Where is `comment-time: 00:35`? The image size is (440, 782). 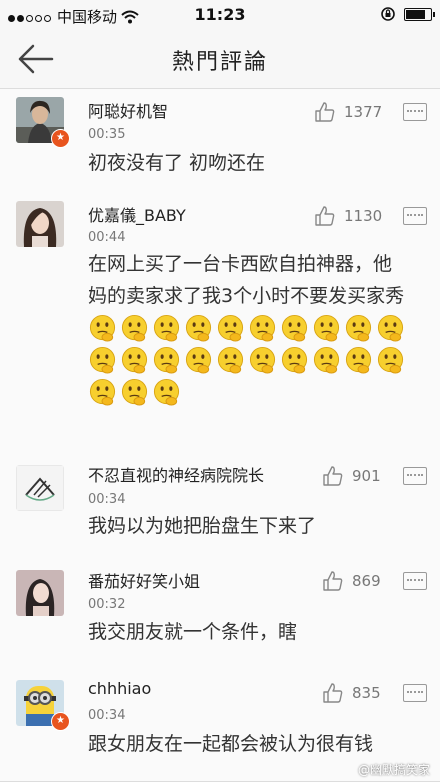 comment-time: 00:35 is located at coordinates (107, 134).